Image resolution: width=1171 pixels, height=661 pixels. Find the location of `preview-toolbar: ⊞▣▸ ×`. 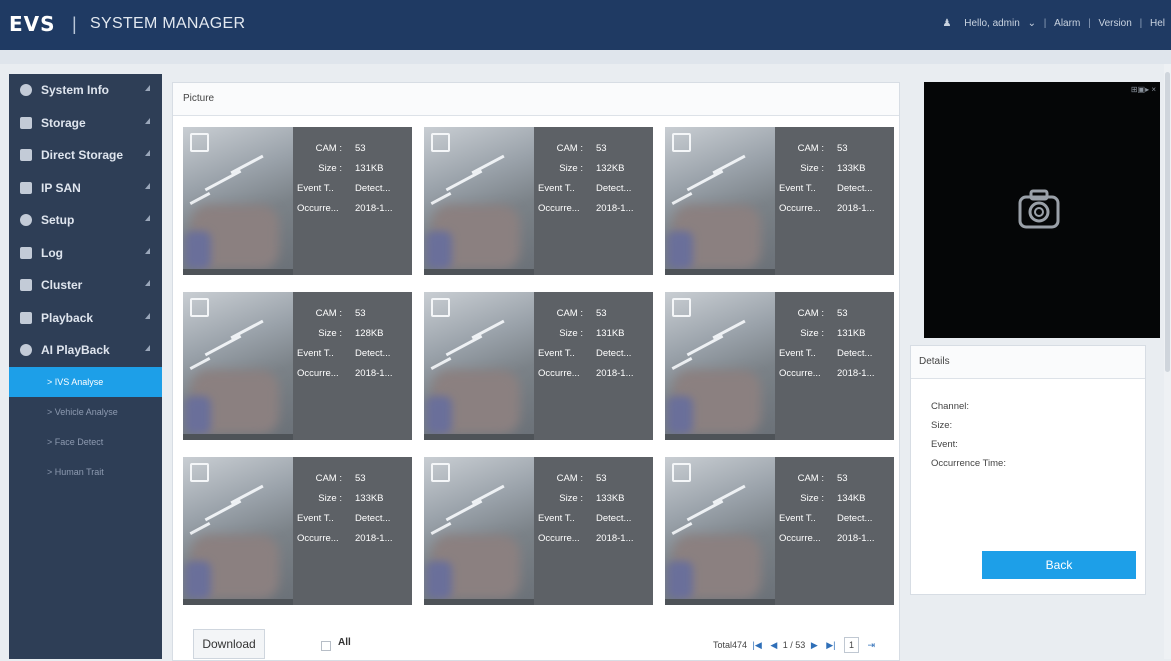

preview-toolbar: ⊞▣▸ × is located at coordinates (1143, 89).